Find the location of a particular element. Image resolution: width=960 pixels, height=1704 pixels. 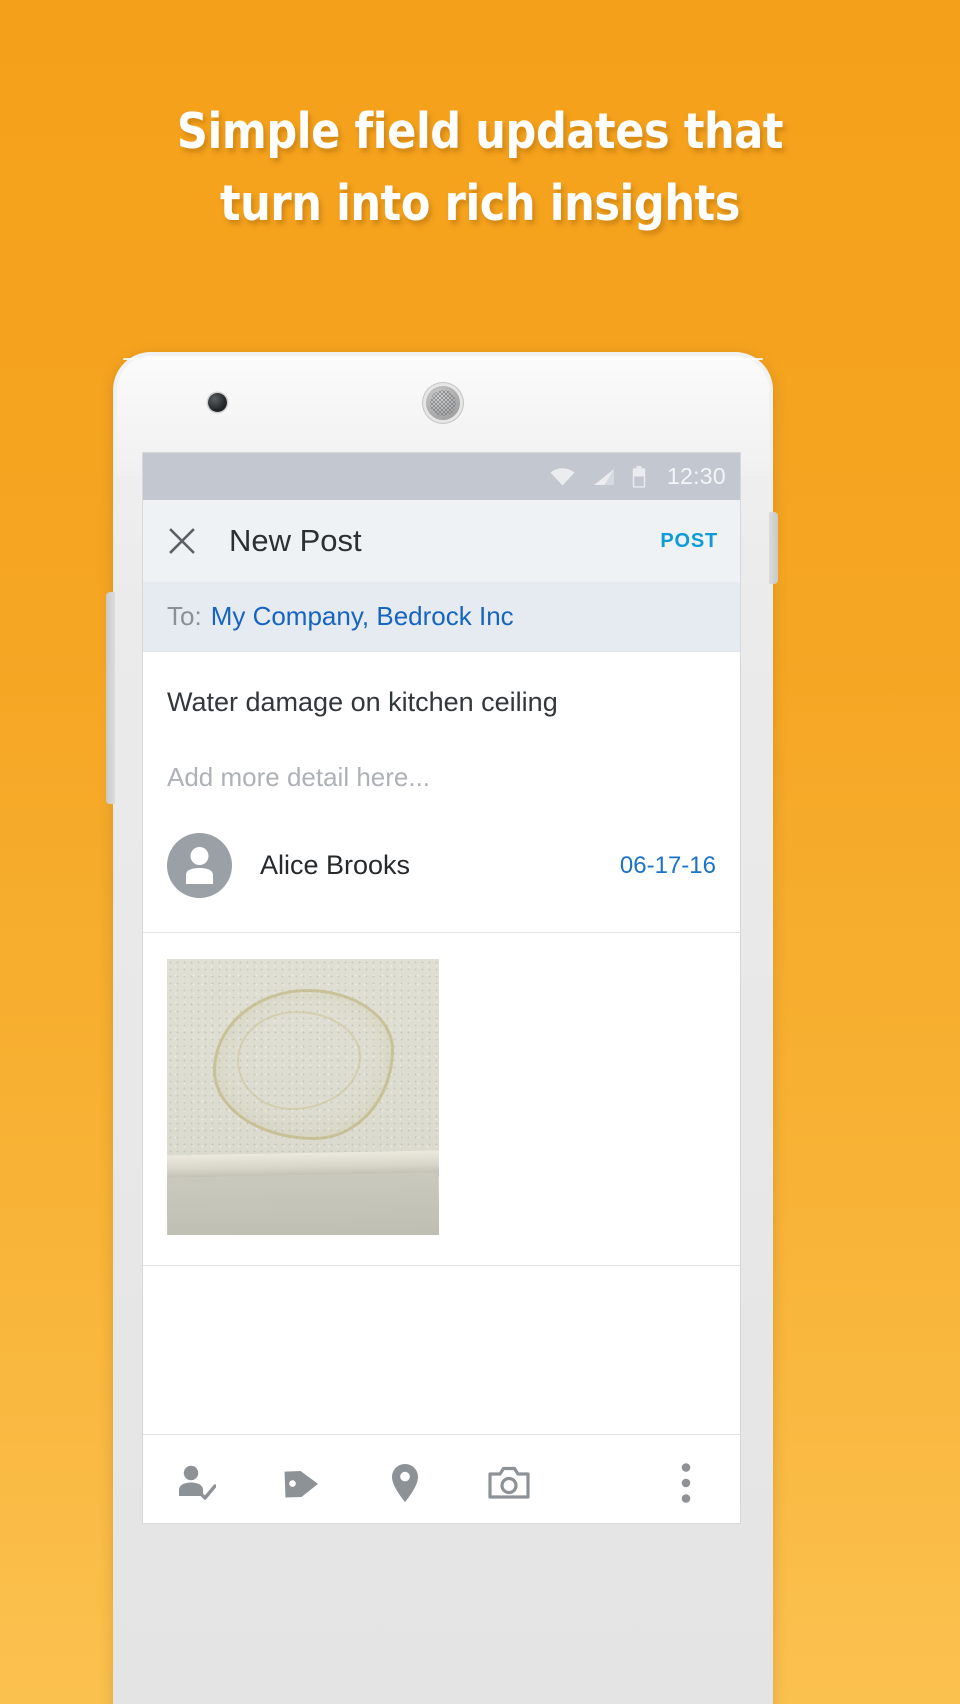

earpiece-speaker-icon is located at coordinates (443, 403).